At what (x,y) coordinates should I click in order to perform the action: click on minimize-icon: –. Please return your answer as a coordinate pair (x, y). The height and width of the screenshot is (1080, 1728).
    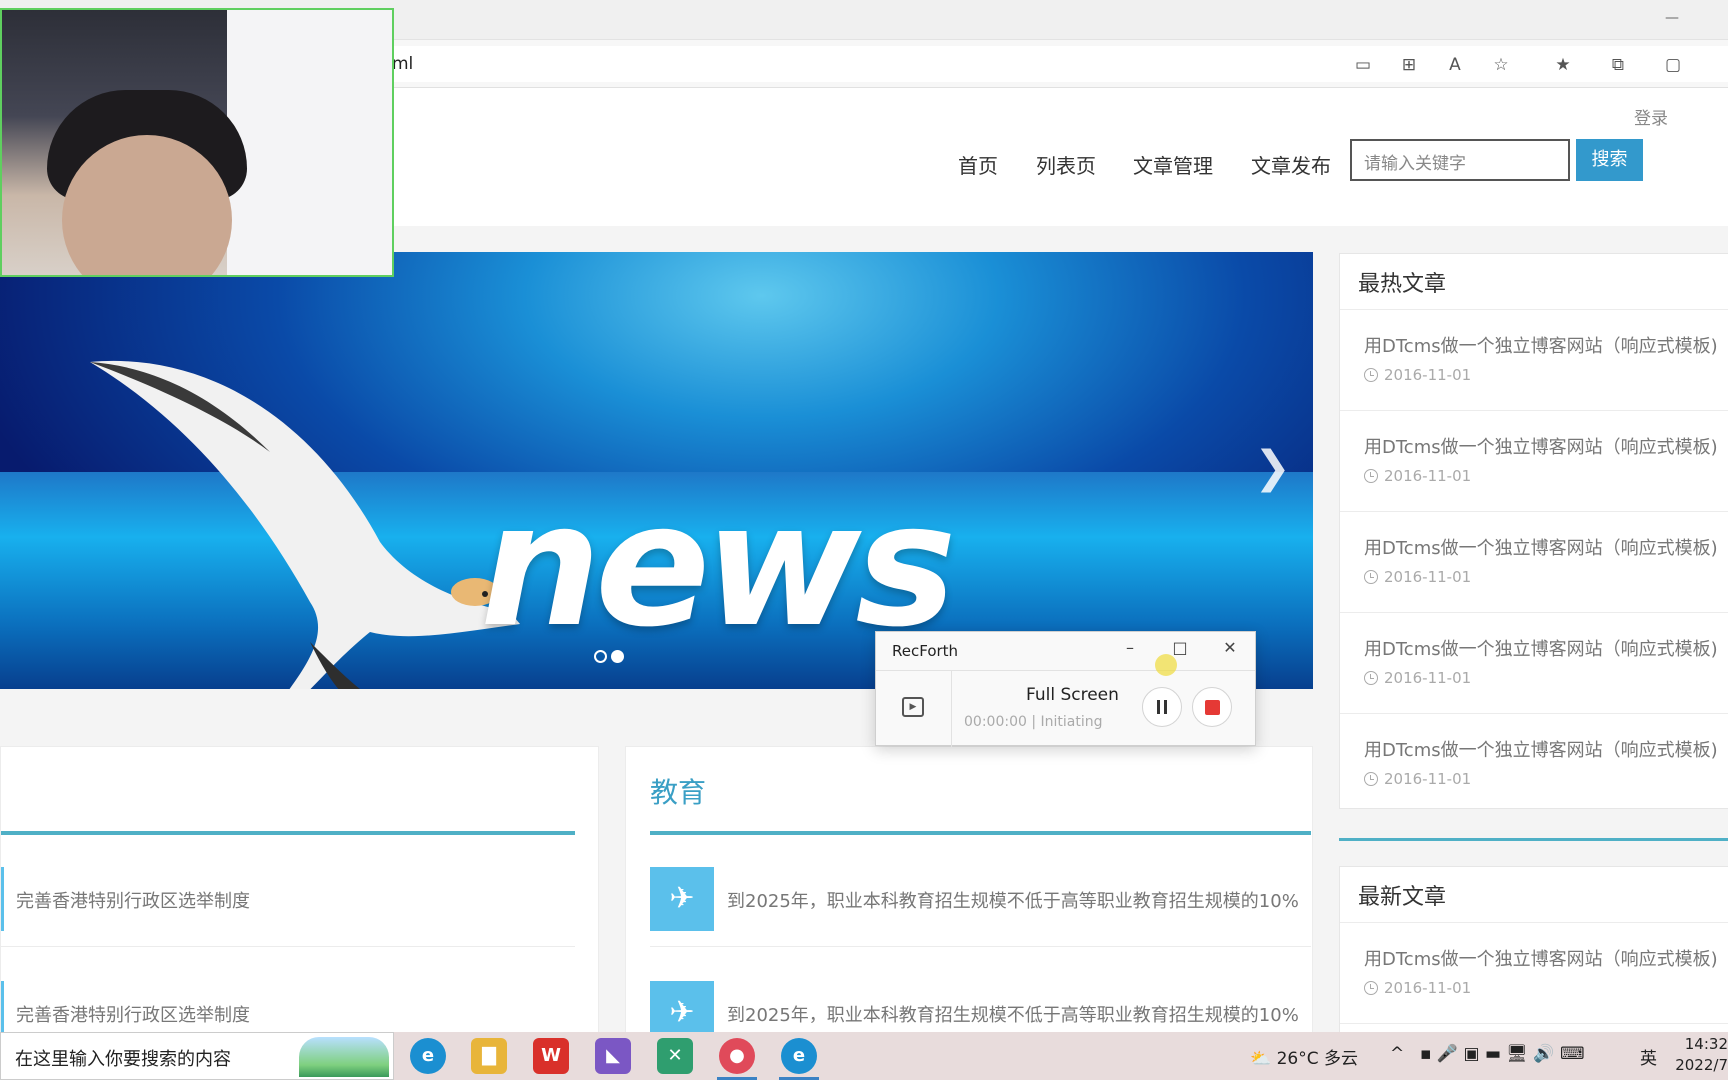
    Looking at the image, I should click on (1130, 647).